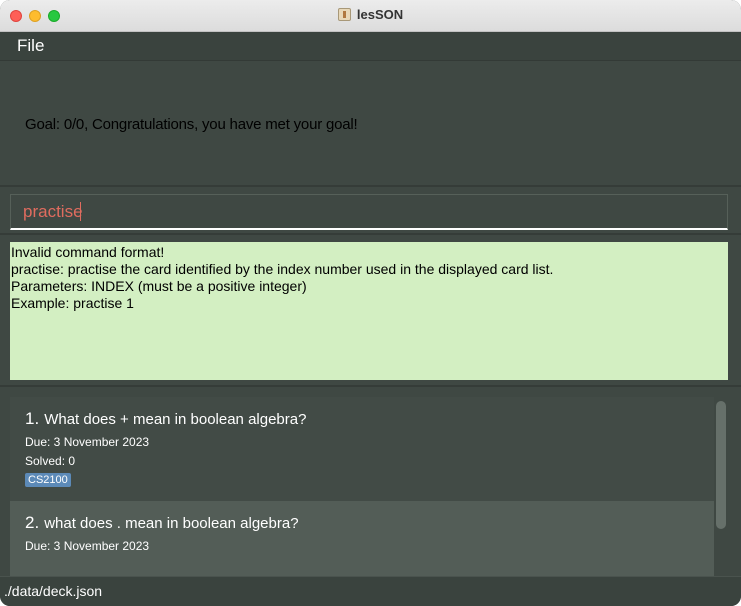 This screenshot has width=741, height=606. What do you see at coordinates (80, 211) in the screenshot?
I see `text-caret` at bounding box center [80, 211].